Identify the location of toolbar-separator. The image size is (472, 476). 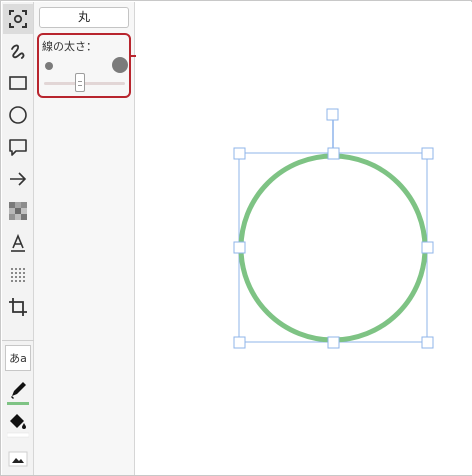
(18, 340).